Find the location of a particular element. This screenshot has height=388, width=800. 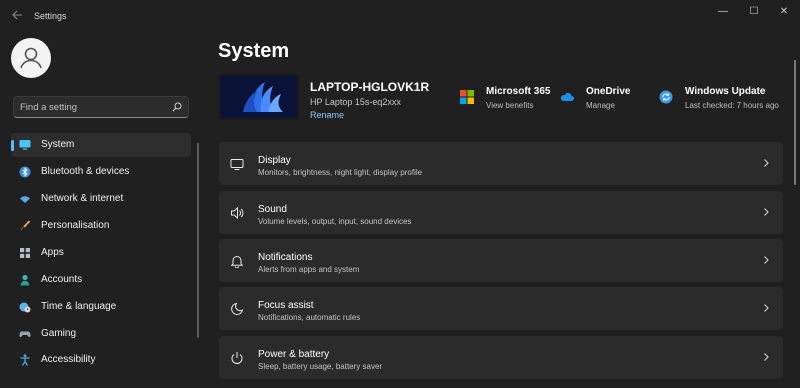

search-box is located at coordinates (101, 107).